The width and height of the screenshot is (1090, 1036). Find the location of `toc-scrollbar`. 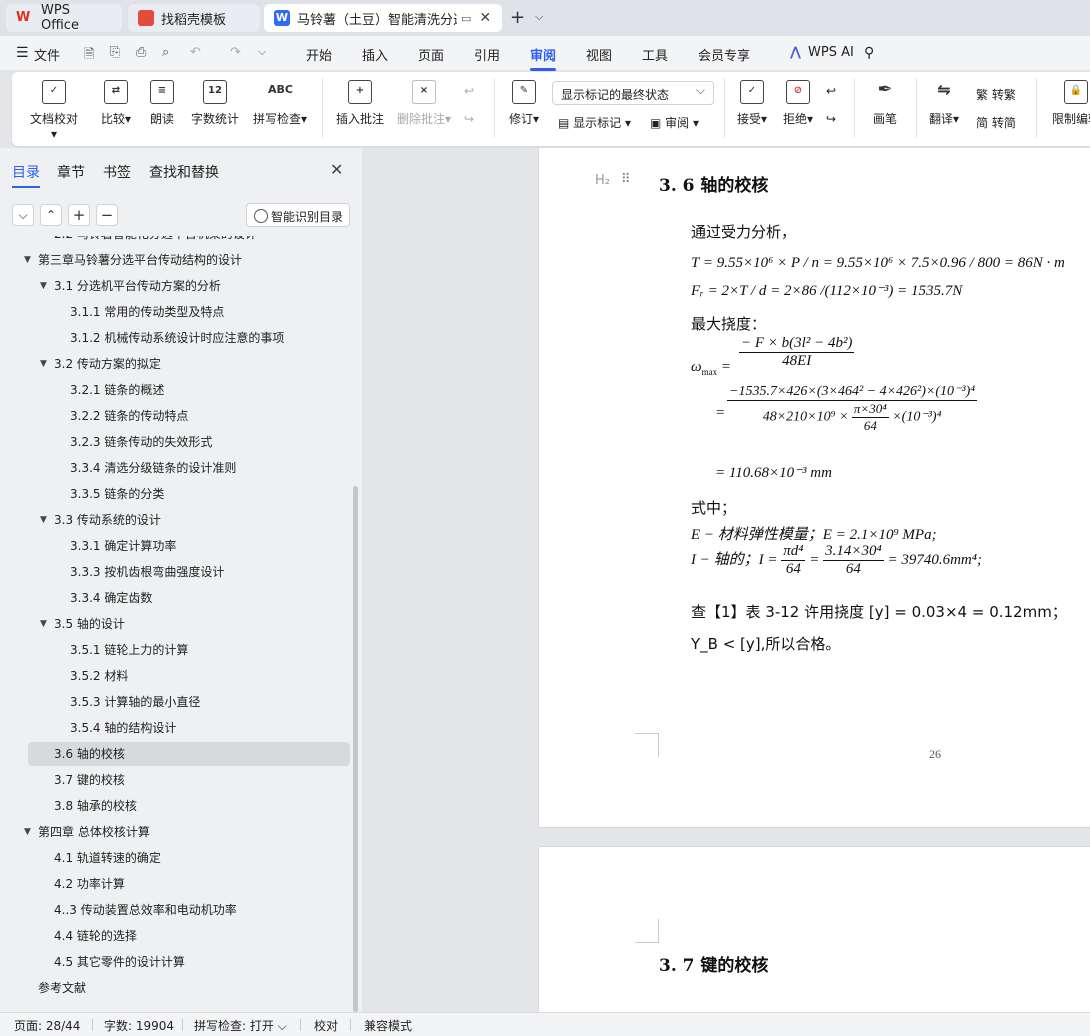

toc-scrollbar is located at coordinates (355, 749).